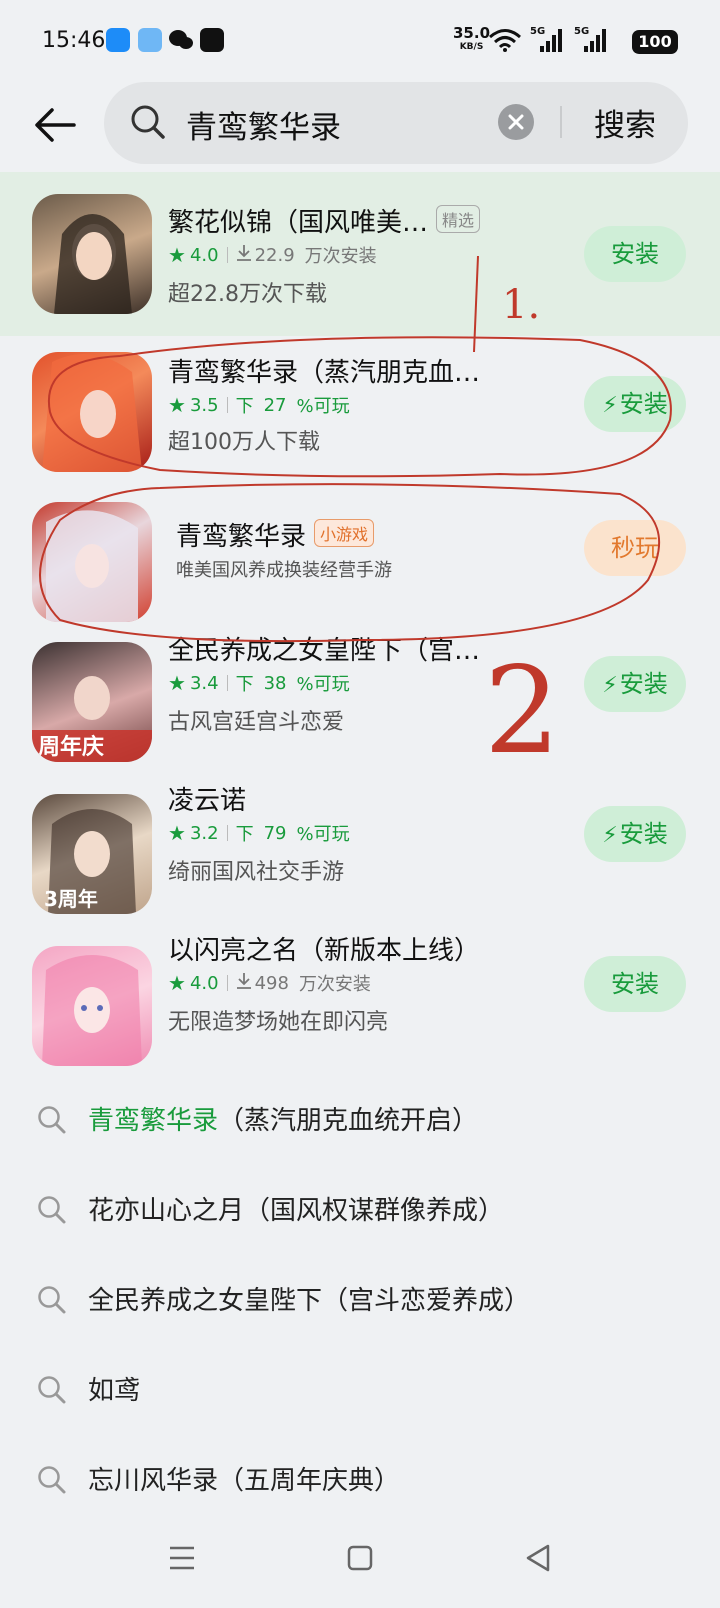 This screenshot has width=720, height=1608. What do you see at coordinates (150, 40) in the screenshot?
I see `weather-notification-icon` at bounding box center [150, 40].